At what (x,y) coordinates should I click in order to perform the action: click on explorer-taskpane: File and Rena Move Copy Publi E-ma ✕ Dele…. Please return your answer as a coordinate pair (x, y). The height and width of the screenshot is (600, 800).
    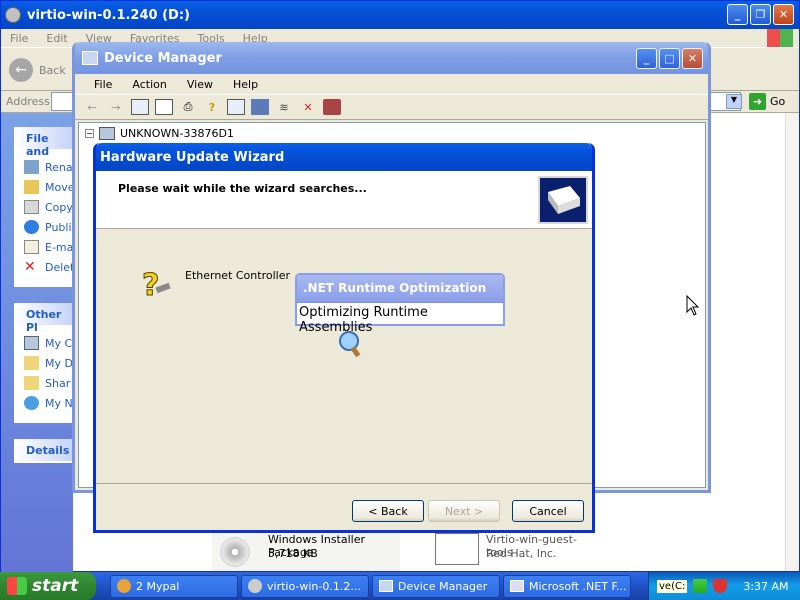
    Looking at the image, I should click on (37, 343).